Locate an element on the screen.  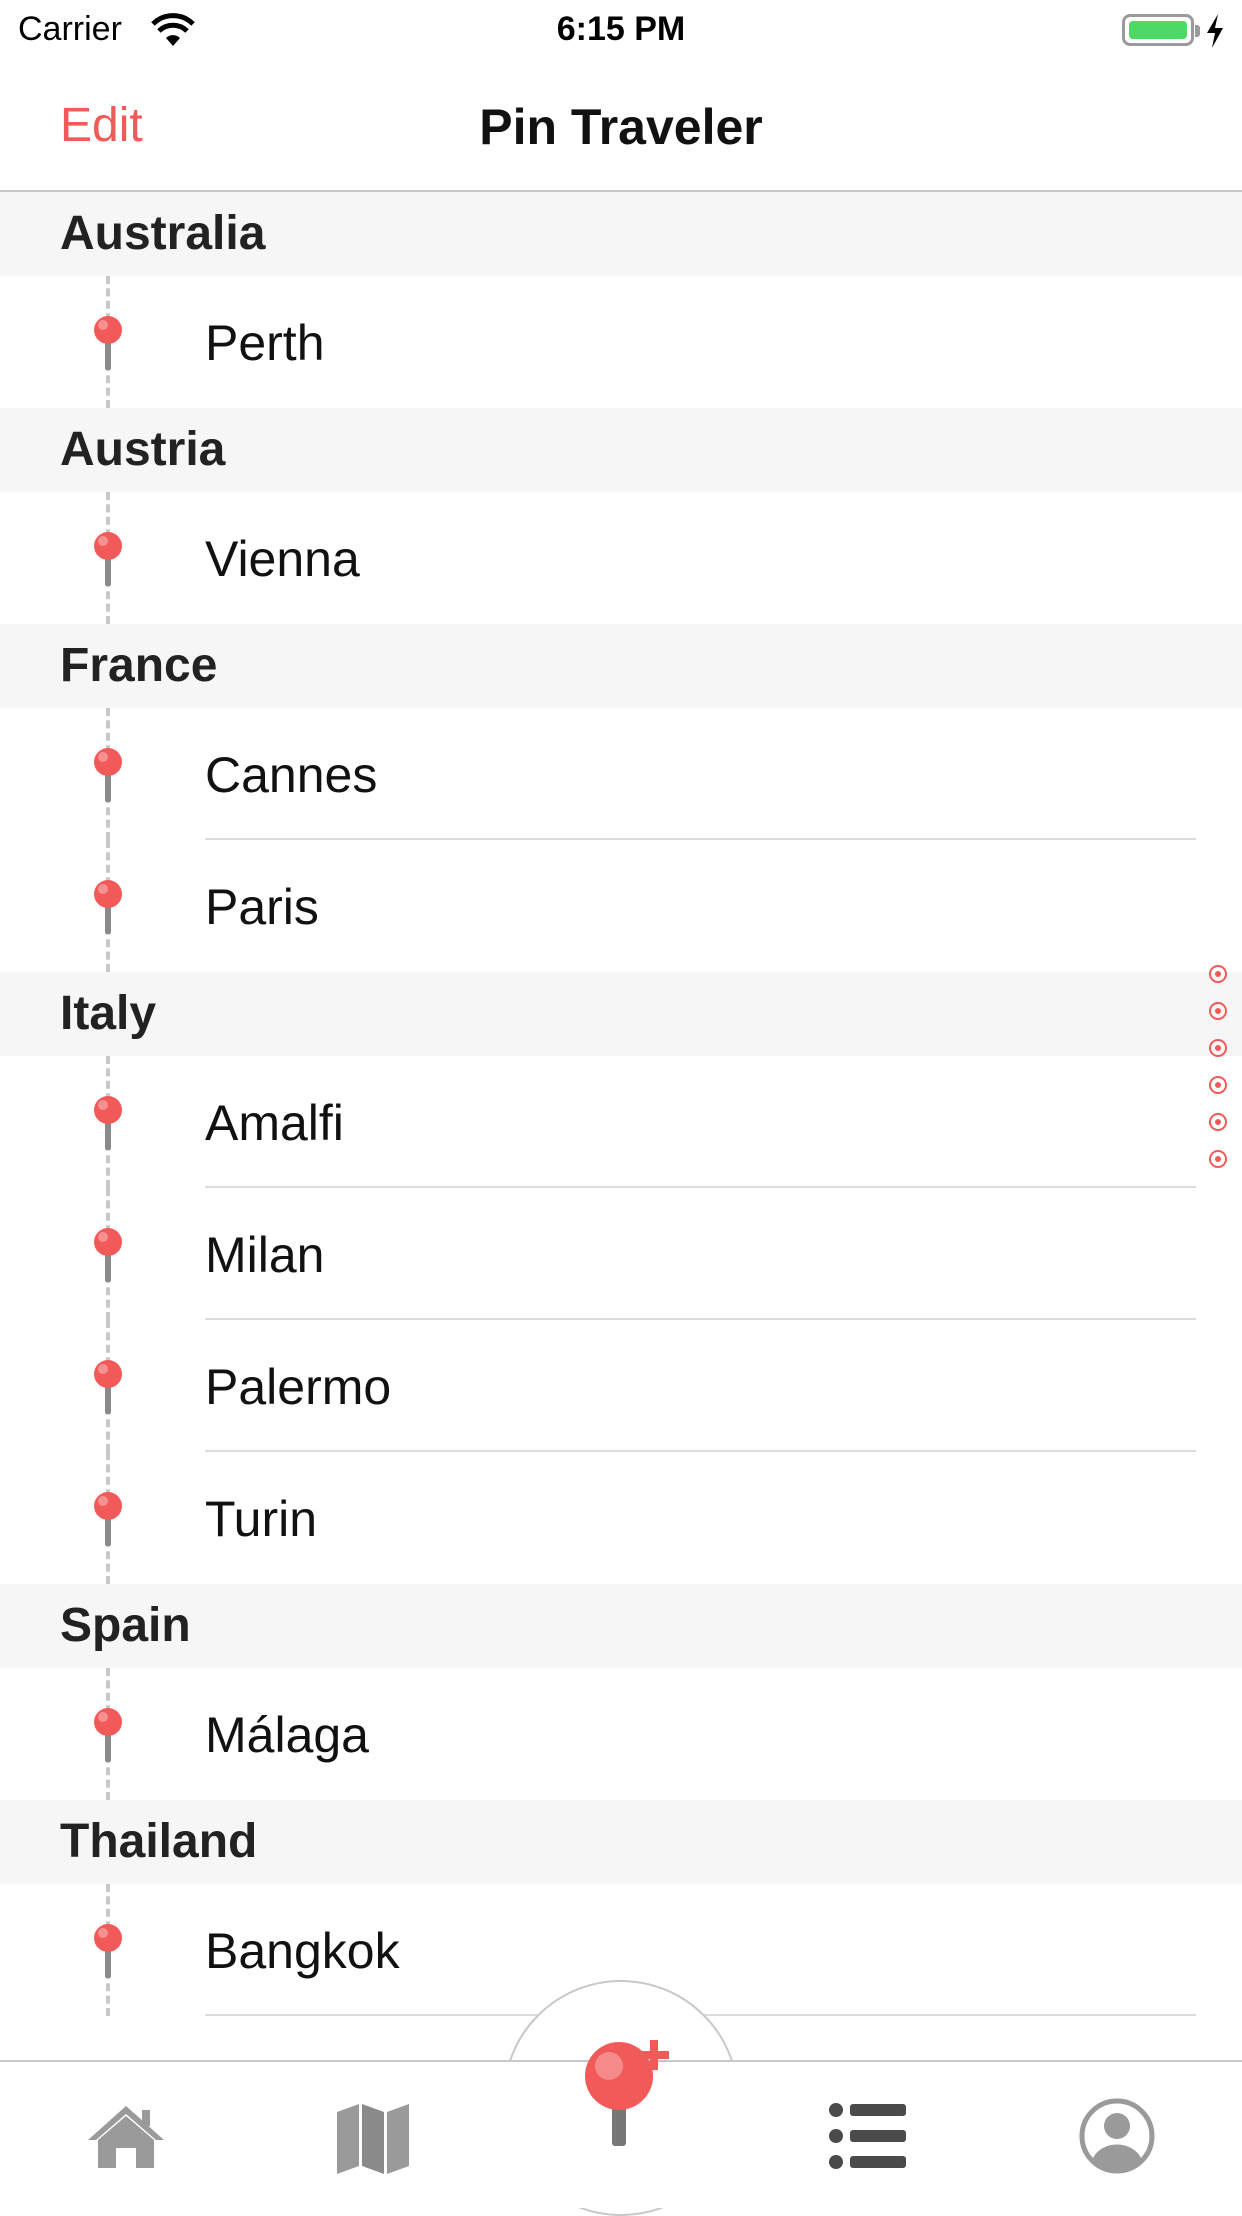
place-name: Perth is located at coordinates (265, 343).